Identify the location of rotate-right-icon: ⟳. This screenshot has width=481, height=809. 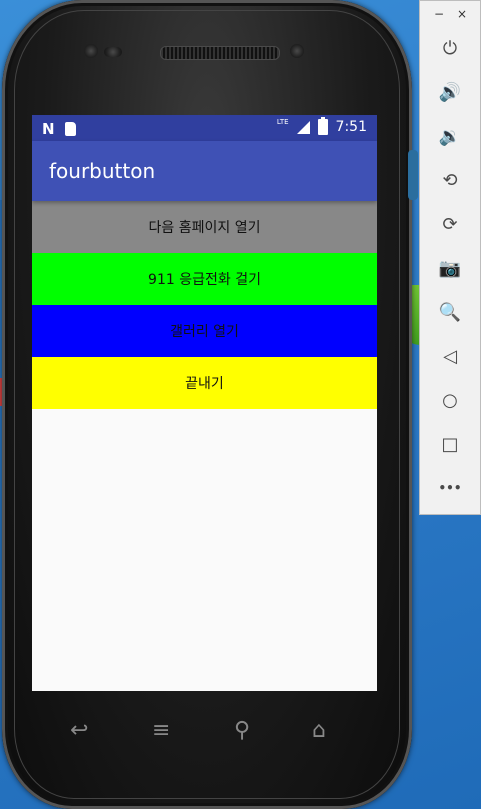
(450, 224).